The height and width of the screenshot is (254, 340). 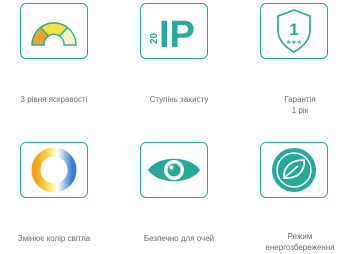 I want to click on feature-tile-ip20: 20 IP, so click(x=174, y=31).